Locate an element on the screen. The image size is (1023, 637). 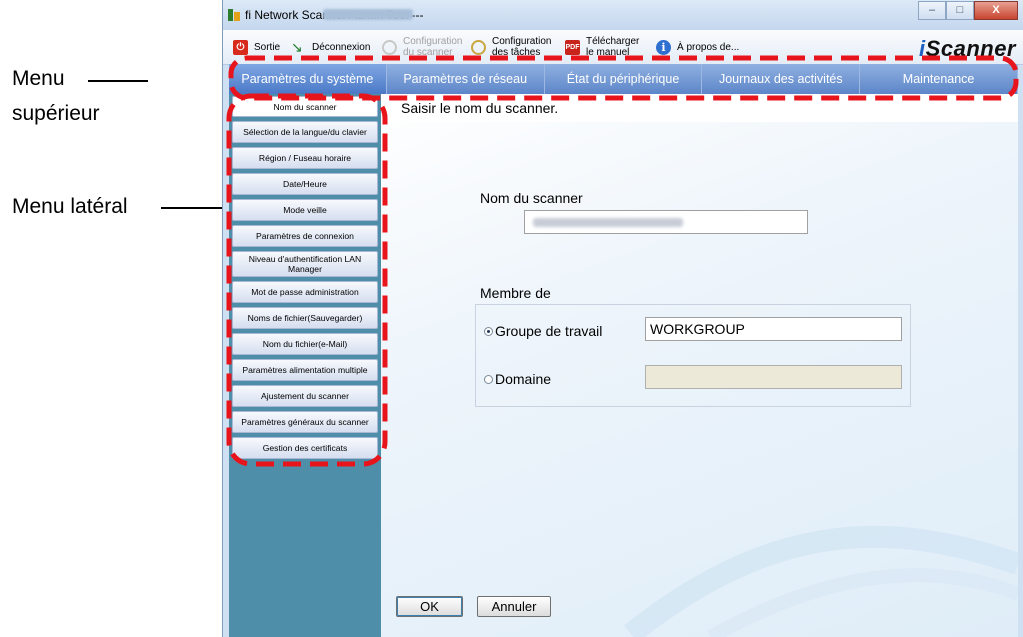
scanner-name-redacted is located at coordinates (608, 222).